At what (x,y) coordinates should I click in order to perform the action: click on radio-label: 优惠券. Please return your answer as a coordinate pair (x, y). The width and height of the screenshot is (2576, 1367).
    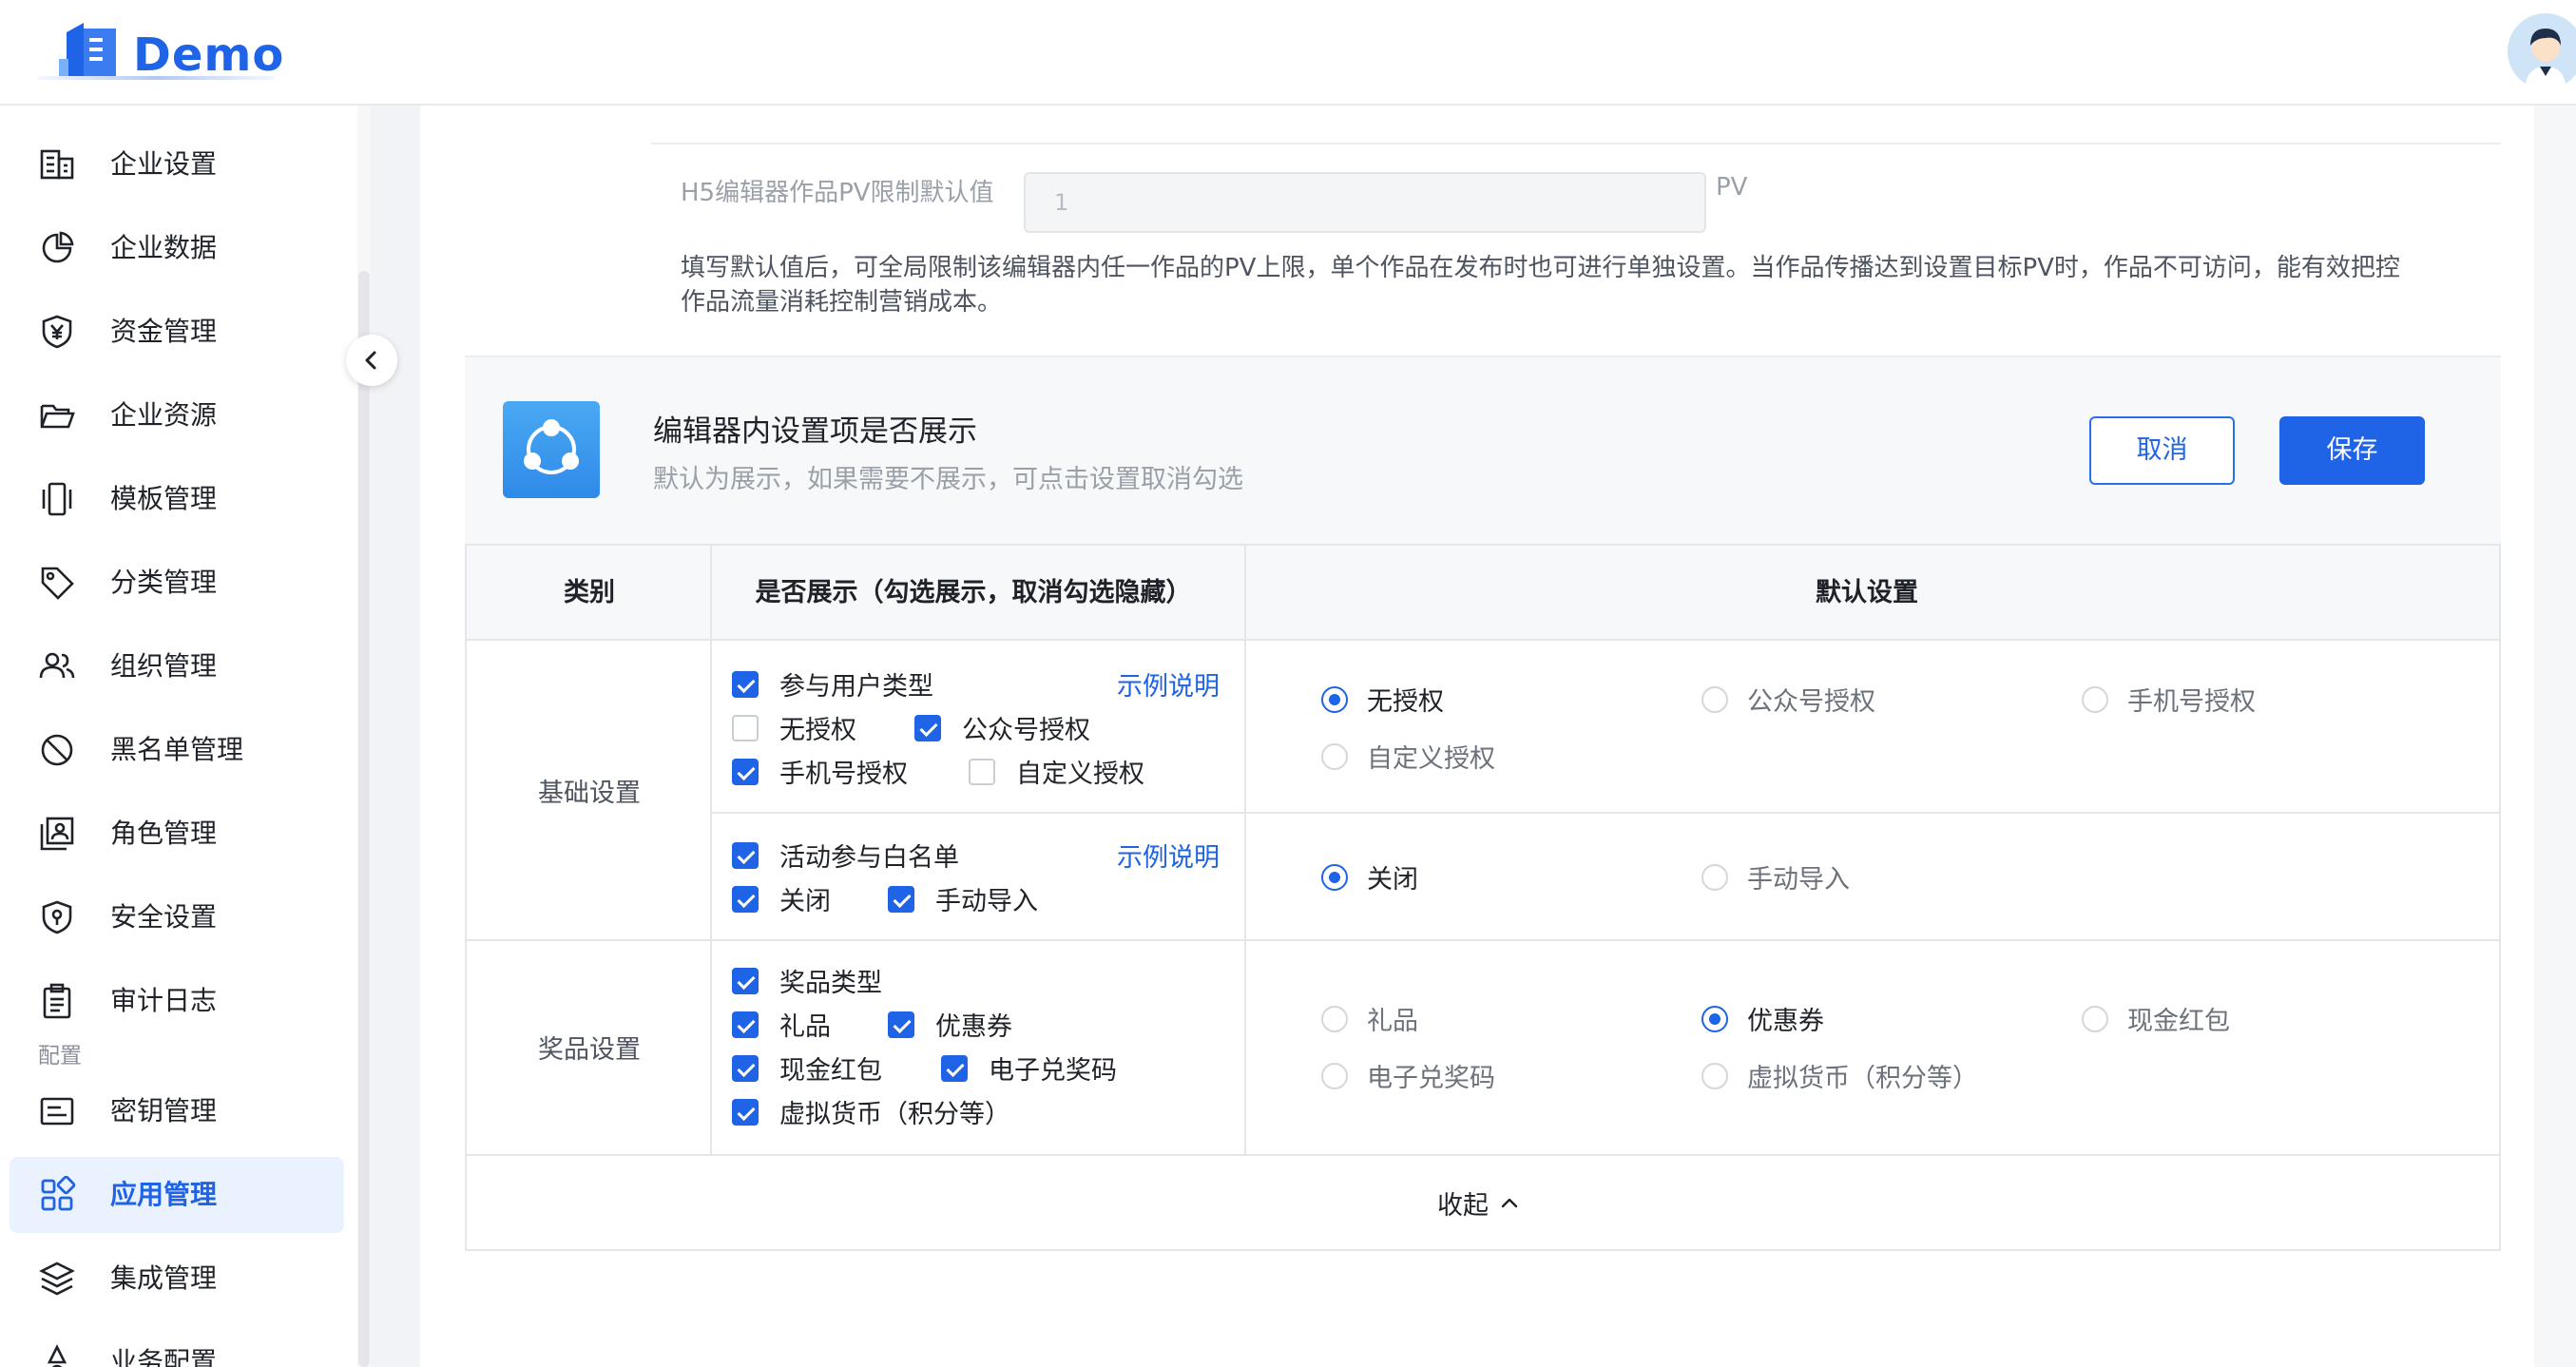
    Looking at the image, I should click on (1786, 1021).